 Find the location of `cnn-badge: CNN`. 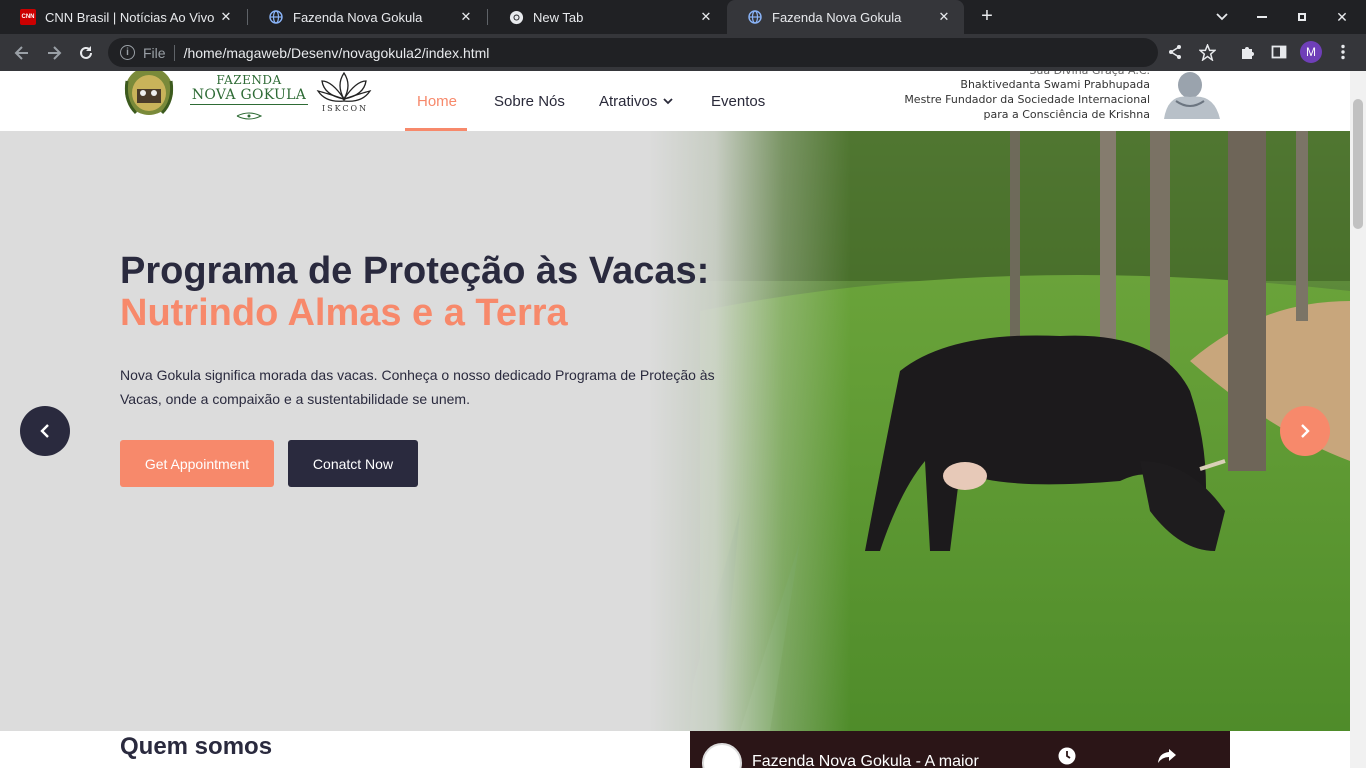

cnn-badge: CNN is located at coordinates (28, 17).